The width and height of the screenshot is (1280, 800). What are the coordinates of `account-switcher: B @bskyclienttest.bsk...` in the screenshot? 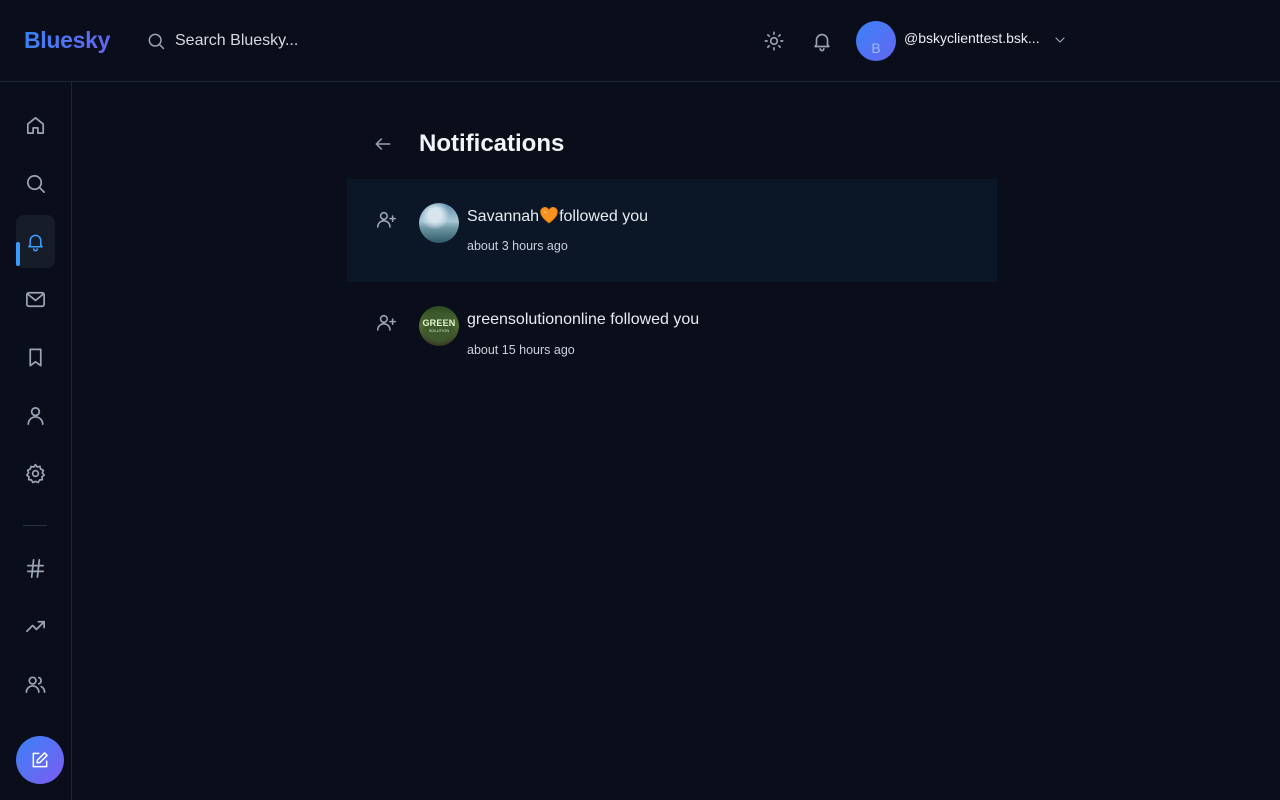 It's located at (962, 41).